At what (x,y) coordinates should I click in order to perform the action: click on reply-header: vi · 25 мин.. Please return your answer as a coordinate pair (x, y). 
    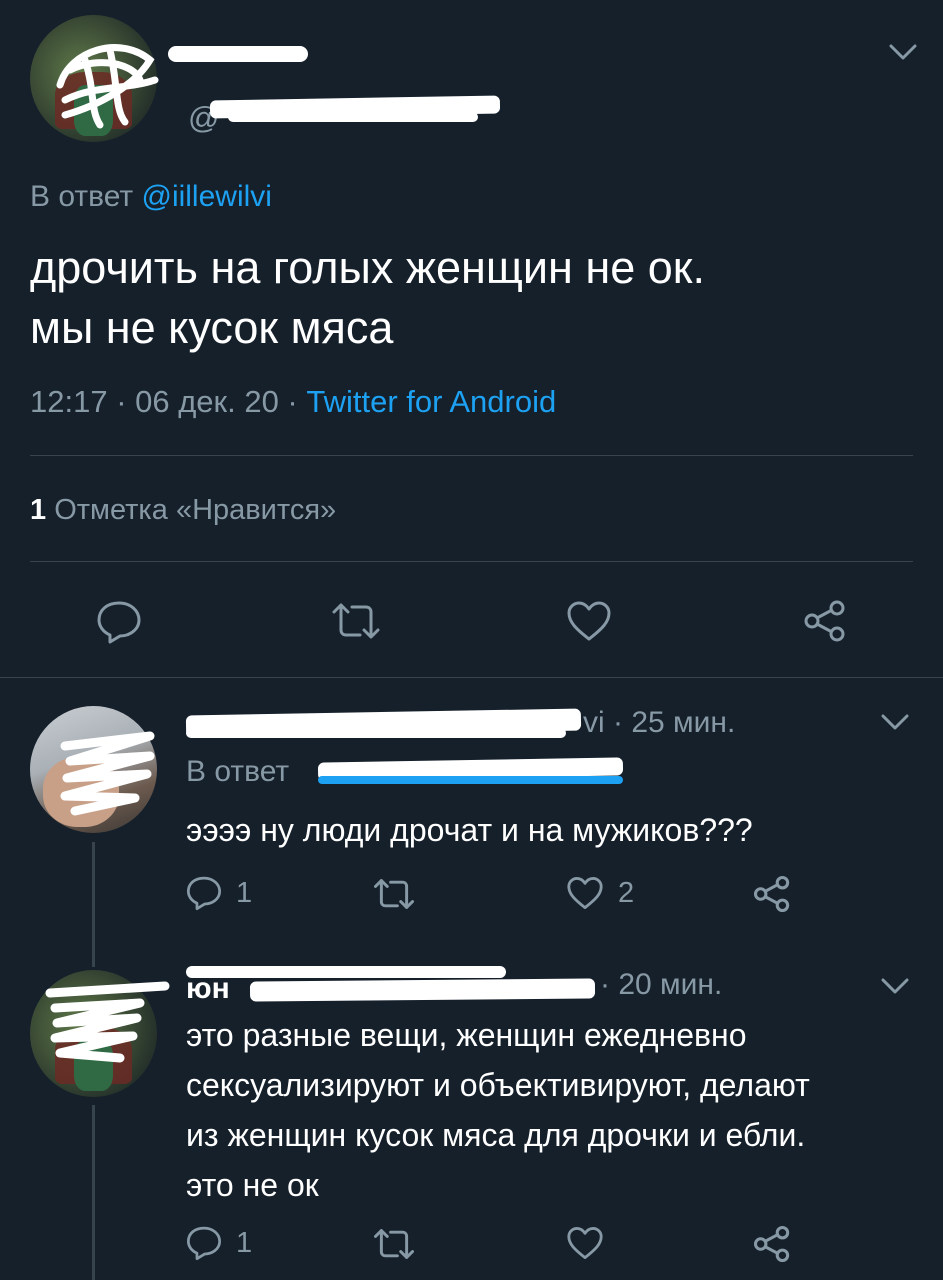
    Looking at the image, I should click on (659, 723).